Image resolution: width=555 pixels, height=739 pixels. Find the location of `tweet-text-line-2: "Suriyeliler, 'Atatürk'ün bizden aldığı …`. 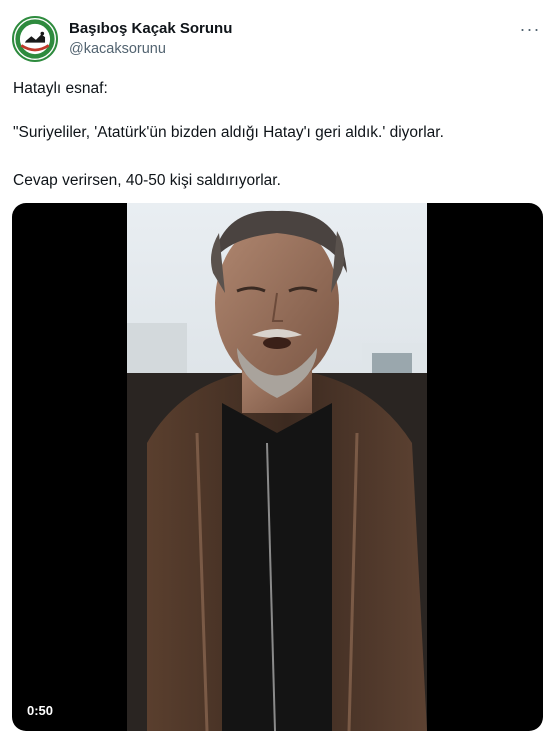

tweet-text-line-2: "Suriyeliler, 'Atatürk'ün bizden aldığı … is located at coordinates (228, 132).